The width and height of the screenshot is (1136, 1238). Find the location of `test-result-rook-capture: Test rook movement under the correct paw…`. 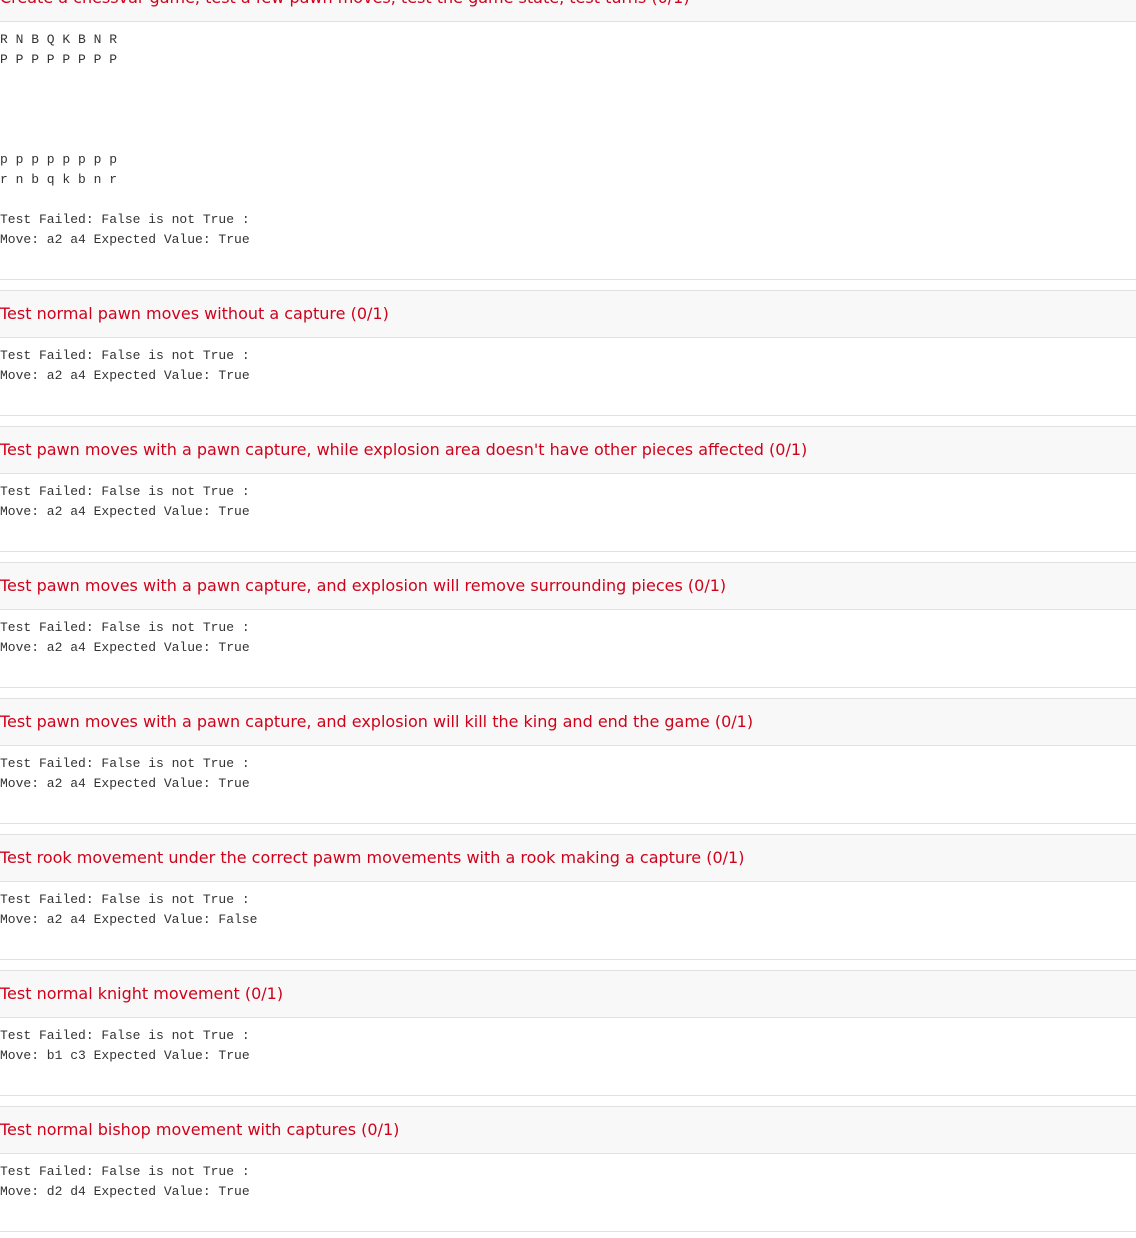

test-result-rook-capture: Test rook movement under the correct paw… is located at coordinates (568, 897).